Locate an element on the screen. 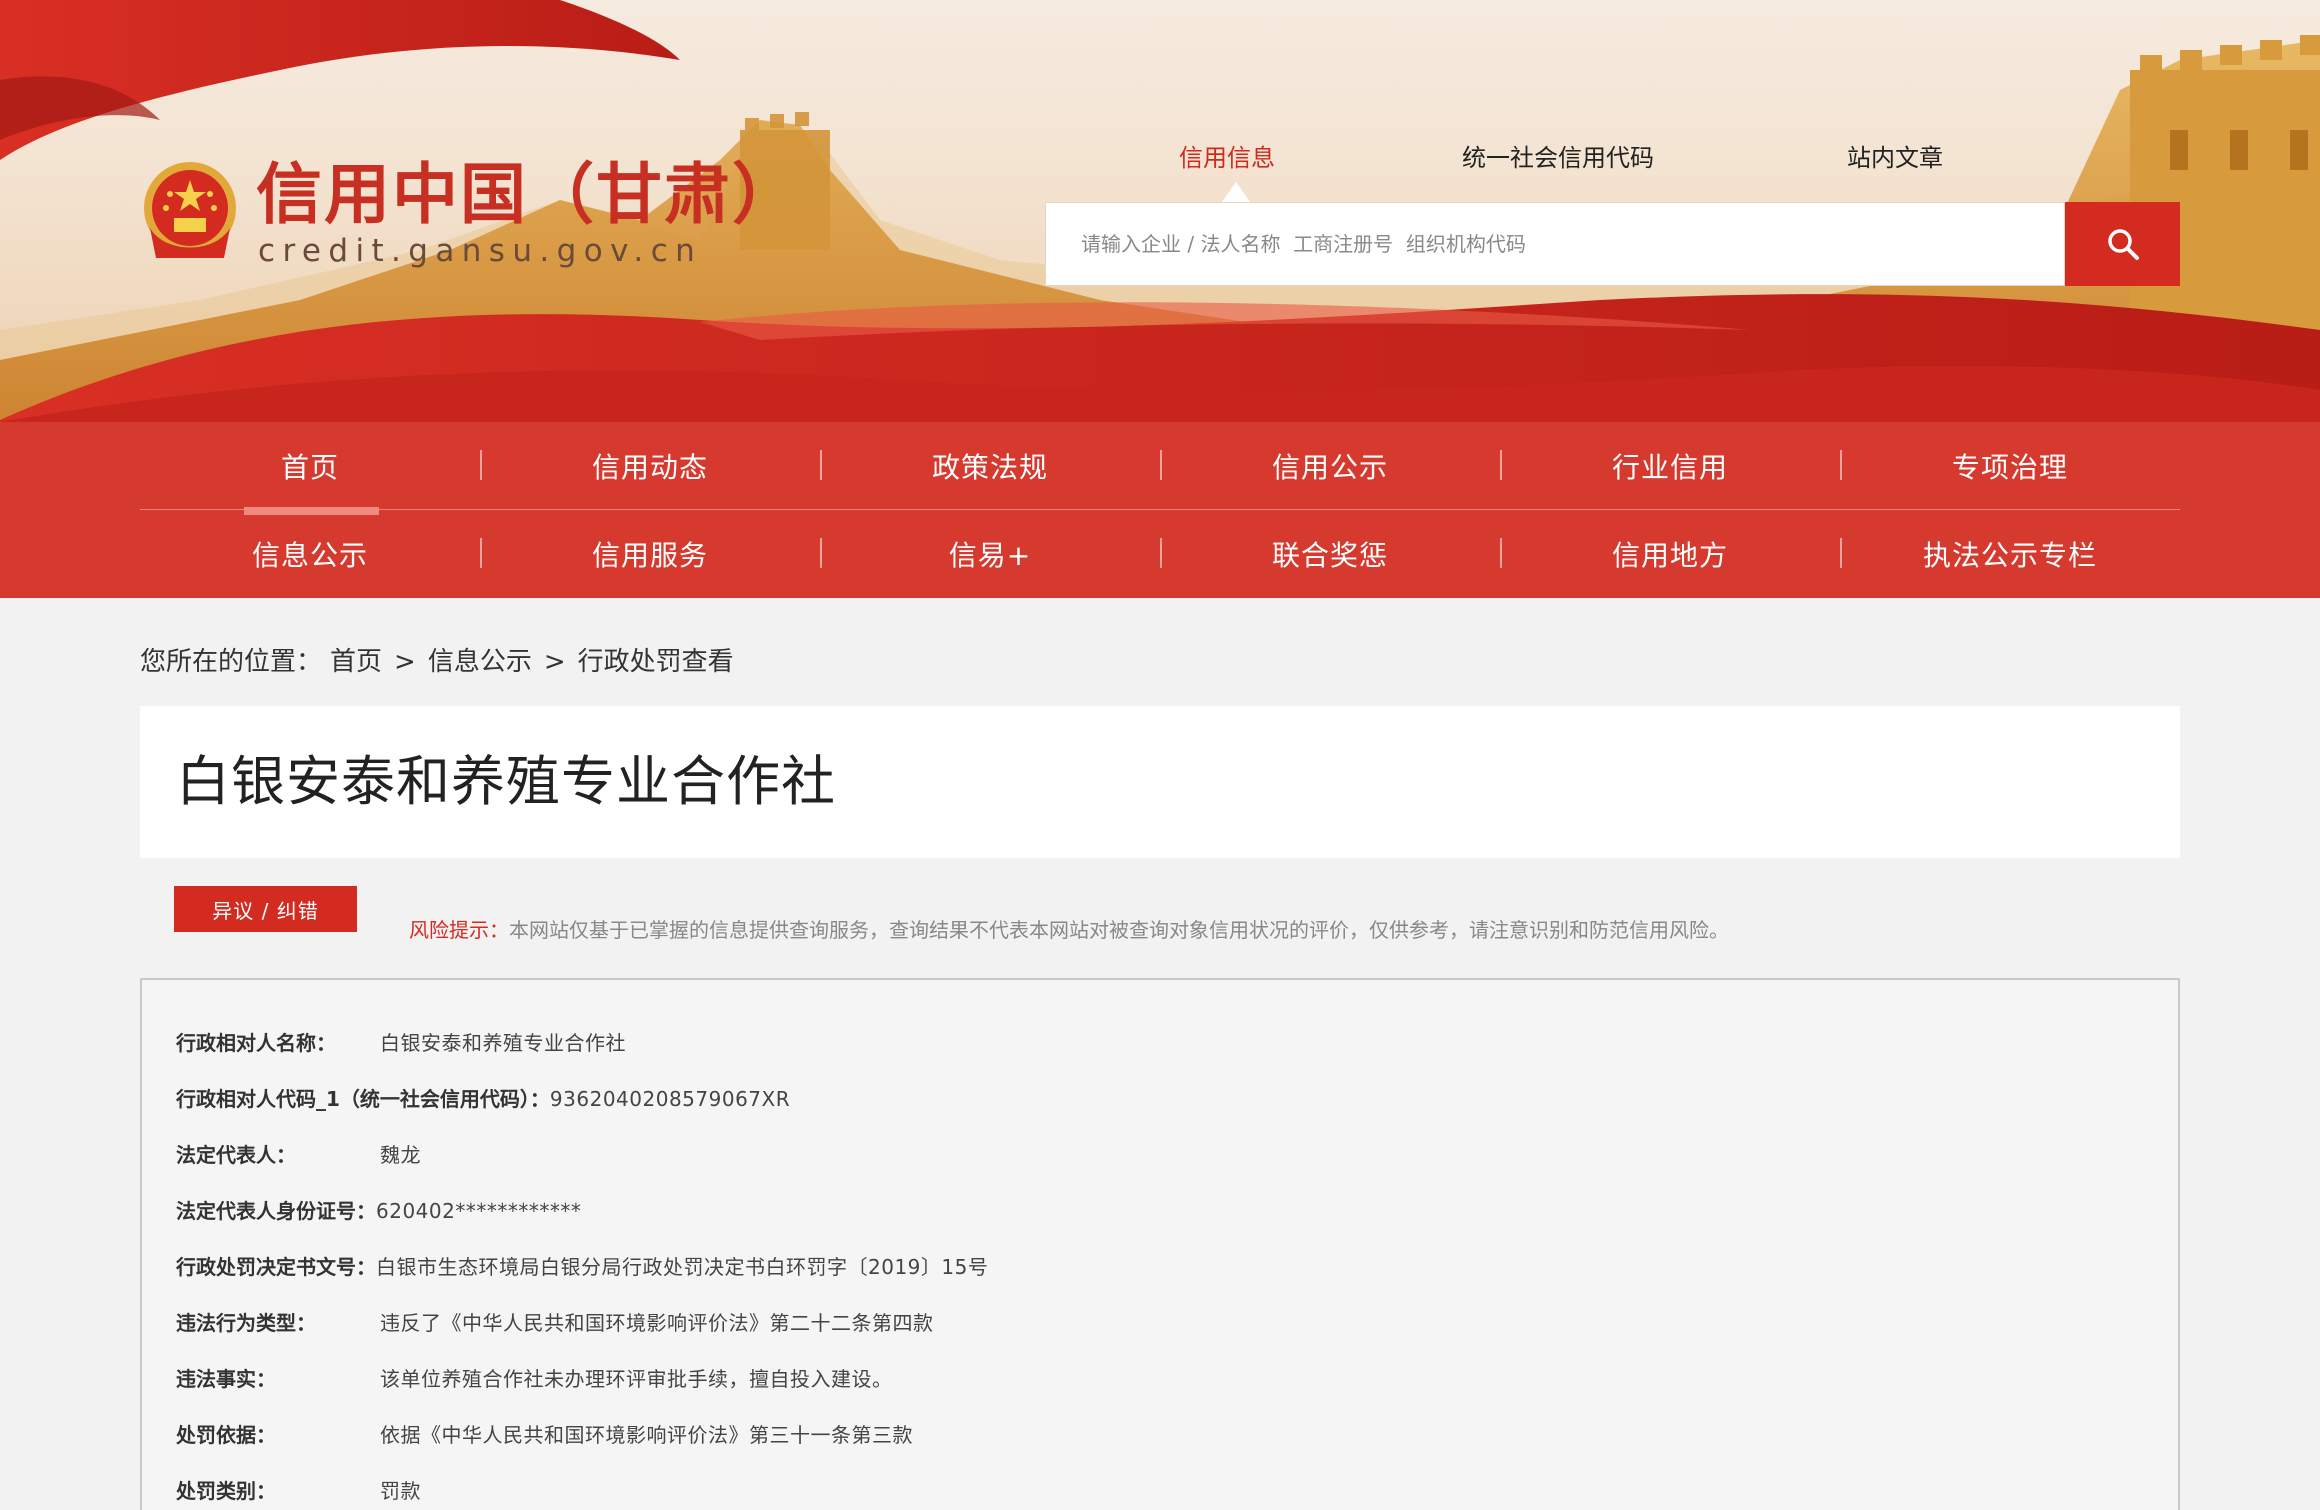  nav-item-xinyi-plus: 信易+ is located at coordinates (990, 554).